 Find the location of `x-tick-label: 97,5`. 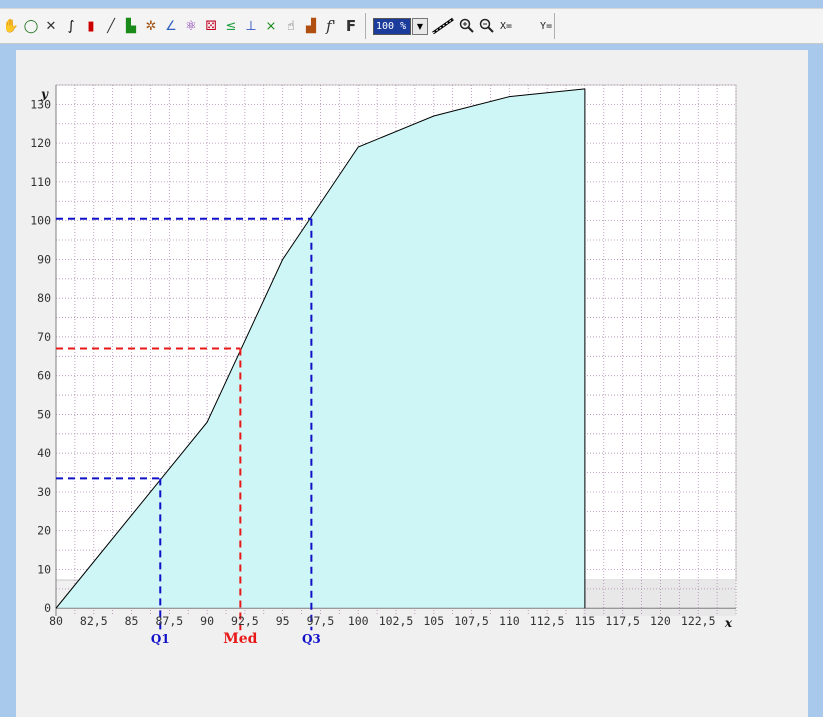

x-tick-label: 97,5 is located at coordinates (321, 621).